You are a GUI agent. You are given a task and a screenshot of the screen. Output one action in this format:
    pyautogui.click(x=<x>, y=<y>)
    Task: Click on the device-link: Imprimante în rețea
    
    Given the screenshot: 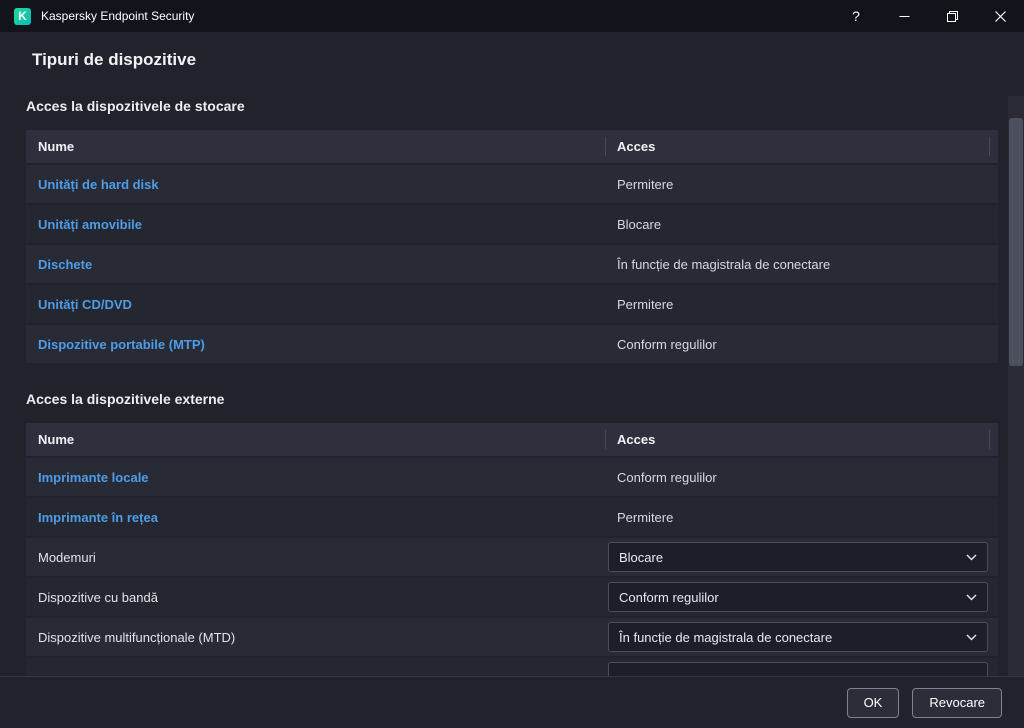 What is the action you would take?
    pyautogui.click(x=98, y=517)
    